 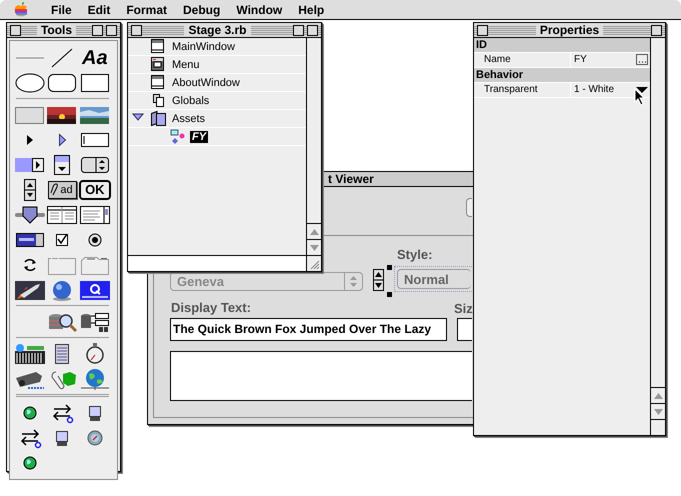 I want to click on title-bar: Stage 3.rb, so click(x=224, y=30).